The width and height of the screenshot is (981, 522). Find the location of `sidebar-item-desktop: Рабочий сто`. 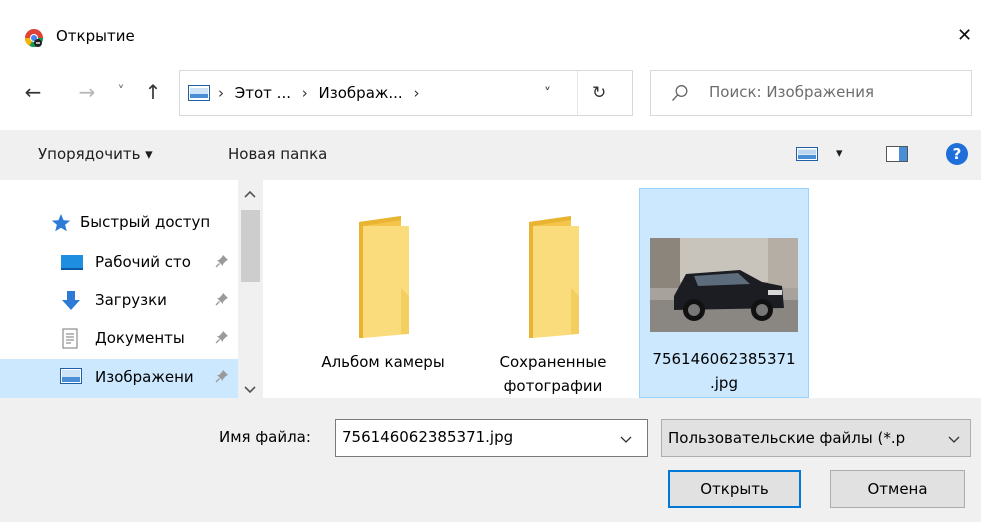

sidebar-item-desktop: Рабочий сто is located at coordinates (119, 262).